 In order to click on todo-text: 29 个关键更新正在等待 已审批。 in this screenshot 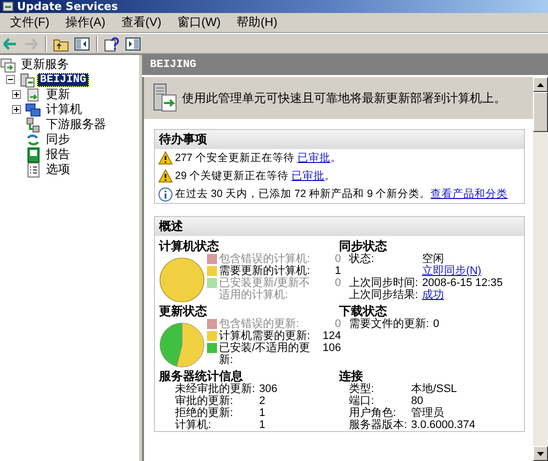, I will do `click(255, 176)`.